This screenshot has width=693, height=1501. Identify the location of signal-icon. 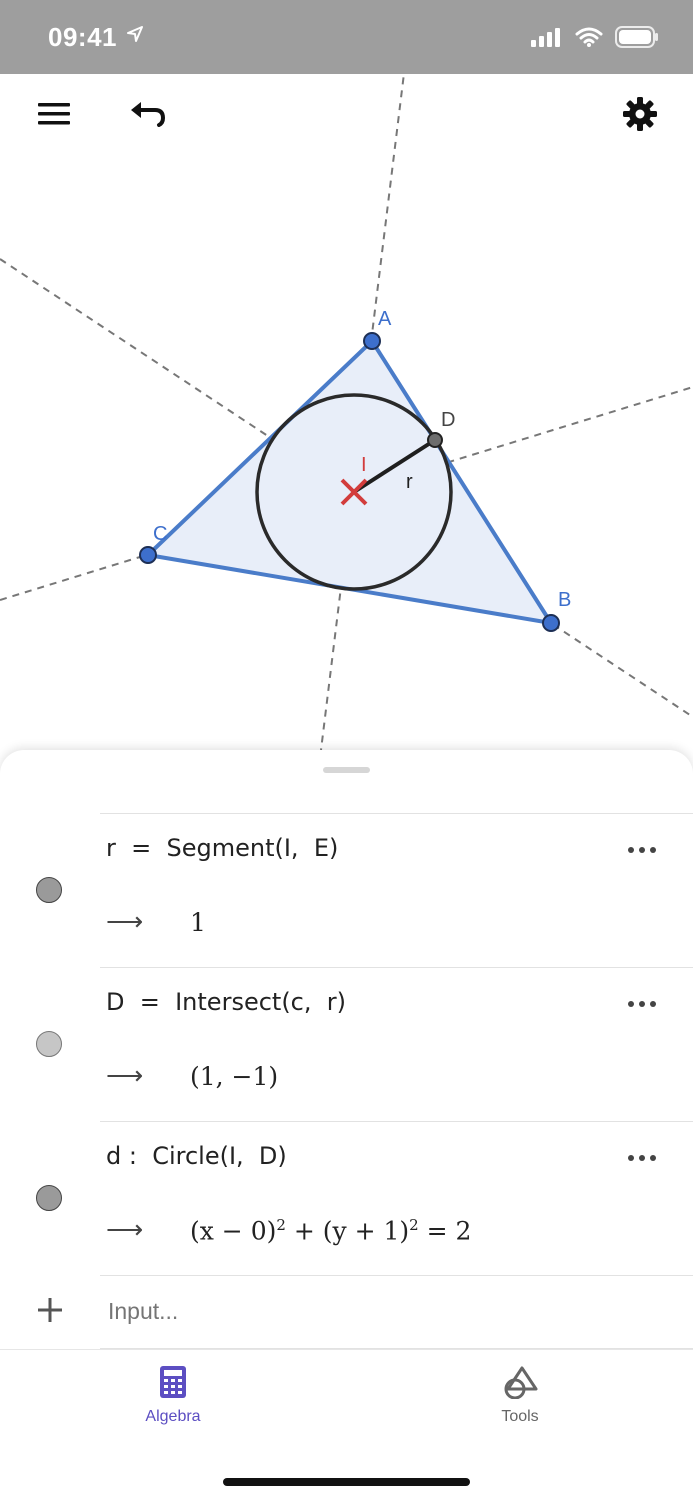
(547, 39).